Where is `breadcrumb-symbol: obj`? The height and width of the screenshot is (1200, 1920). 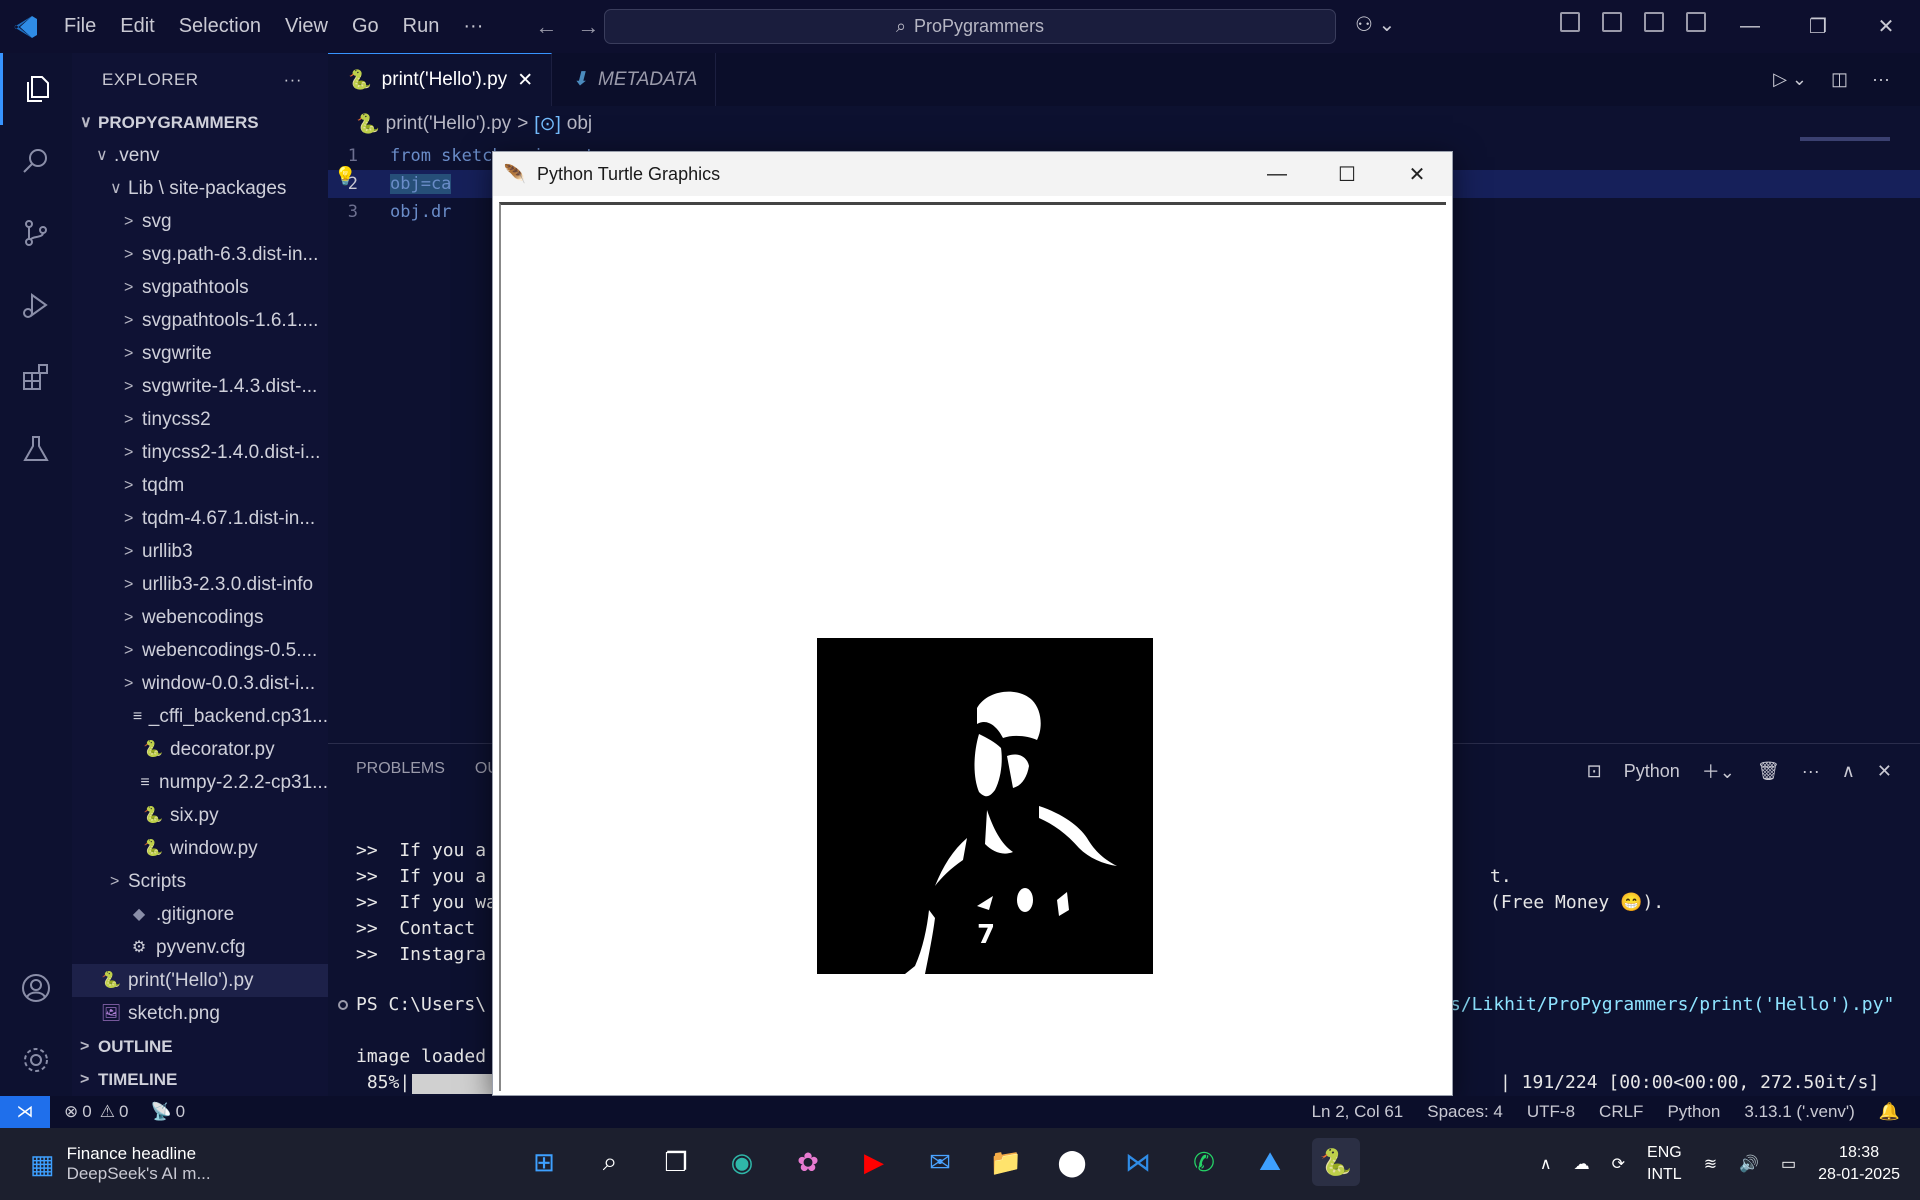
breadcrumb-symbol: obj is located at coordinates (579, 124).